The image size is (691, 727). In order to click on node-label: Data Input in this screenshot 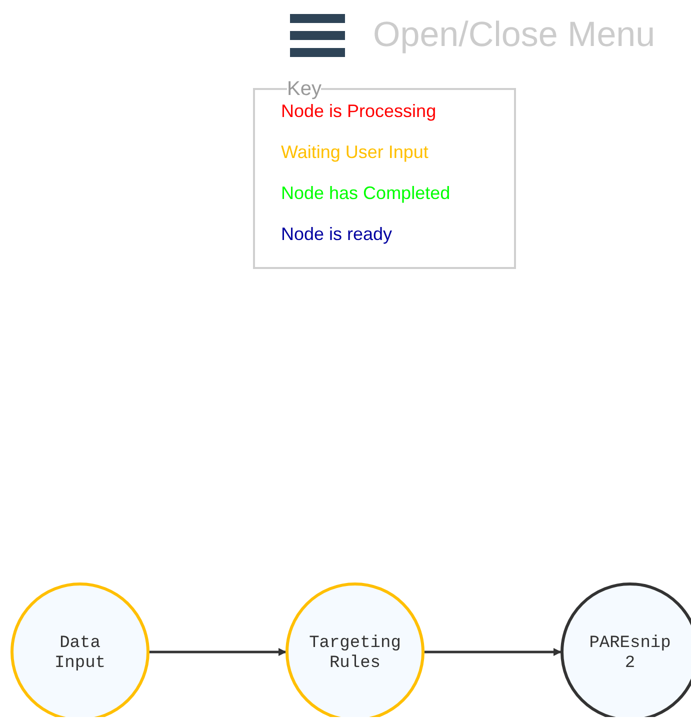, I will do `click(80, 653)`.